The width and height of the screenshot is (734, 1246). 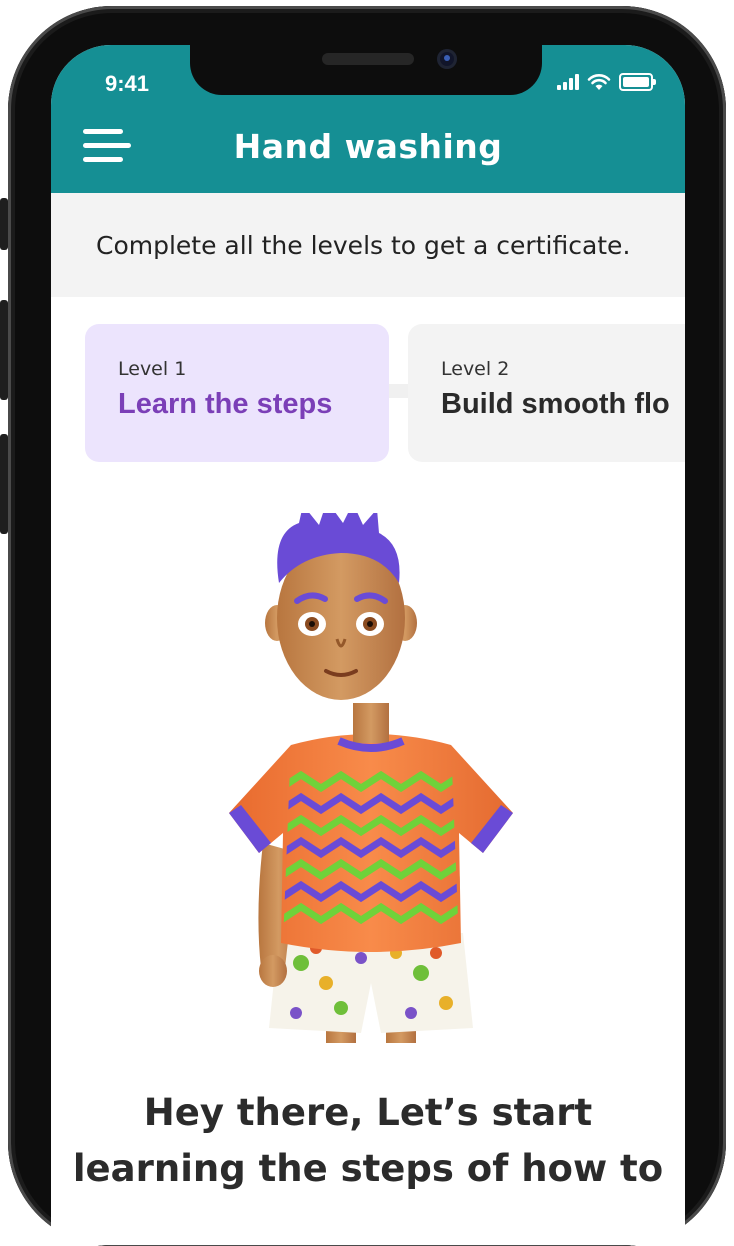 I want to click on front-camera, so click(x=447, y=59).